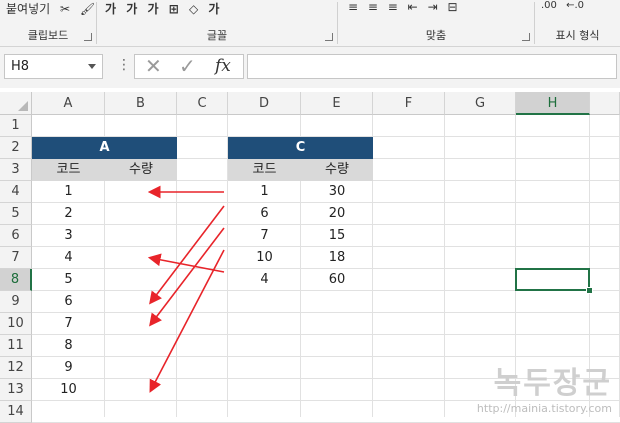  Describe the element at coordinates (373, 7) in the screenshot. I see `align-center-icon: ≡` at that location.